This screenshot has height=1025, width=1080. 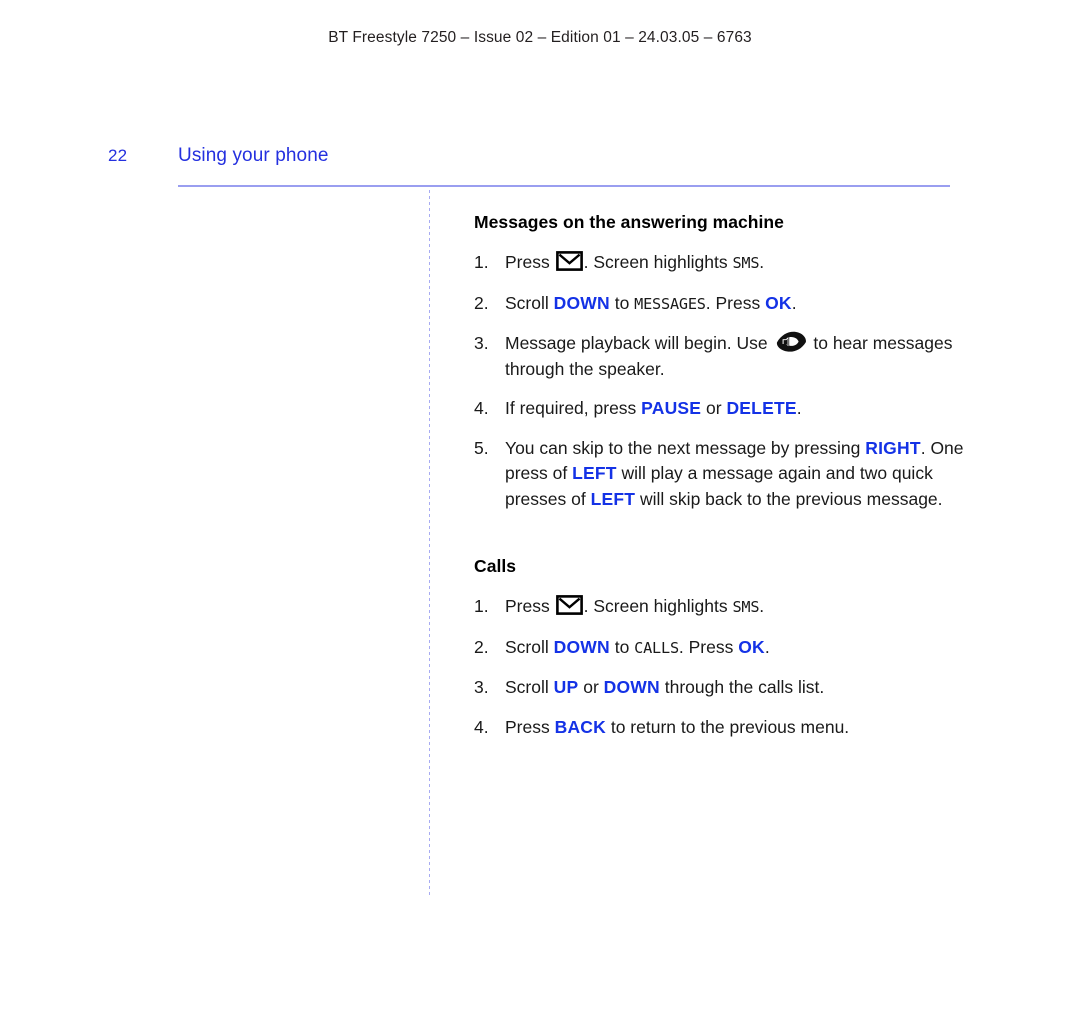 What do you see at coordinates (629, 222) in the screenshot?
I see `section-heading: Messages on the answering machine` at bounding box center [629, 222].